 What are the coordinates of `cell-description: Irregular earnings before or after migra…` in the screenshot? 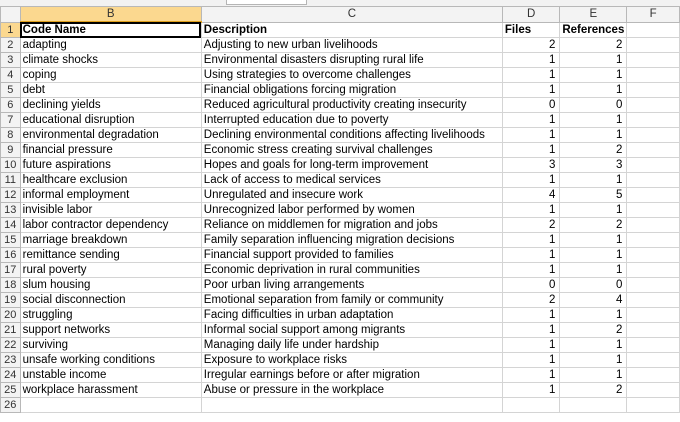 It's located at (351, 375).